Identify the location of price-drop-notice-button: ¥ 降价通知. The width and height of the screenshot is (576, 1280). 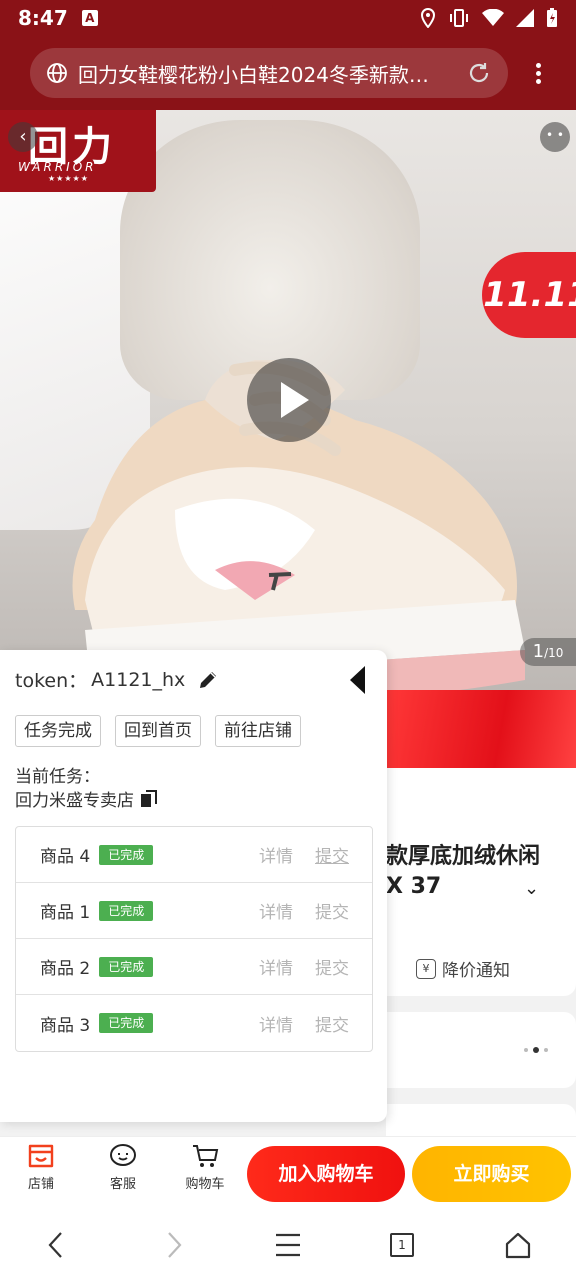
(463, 968).